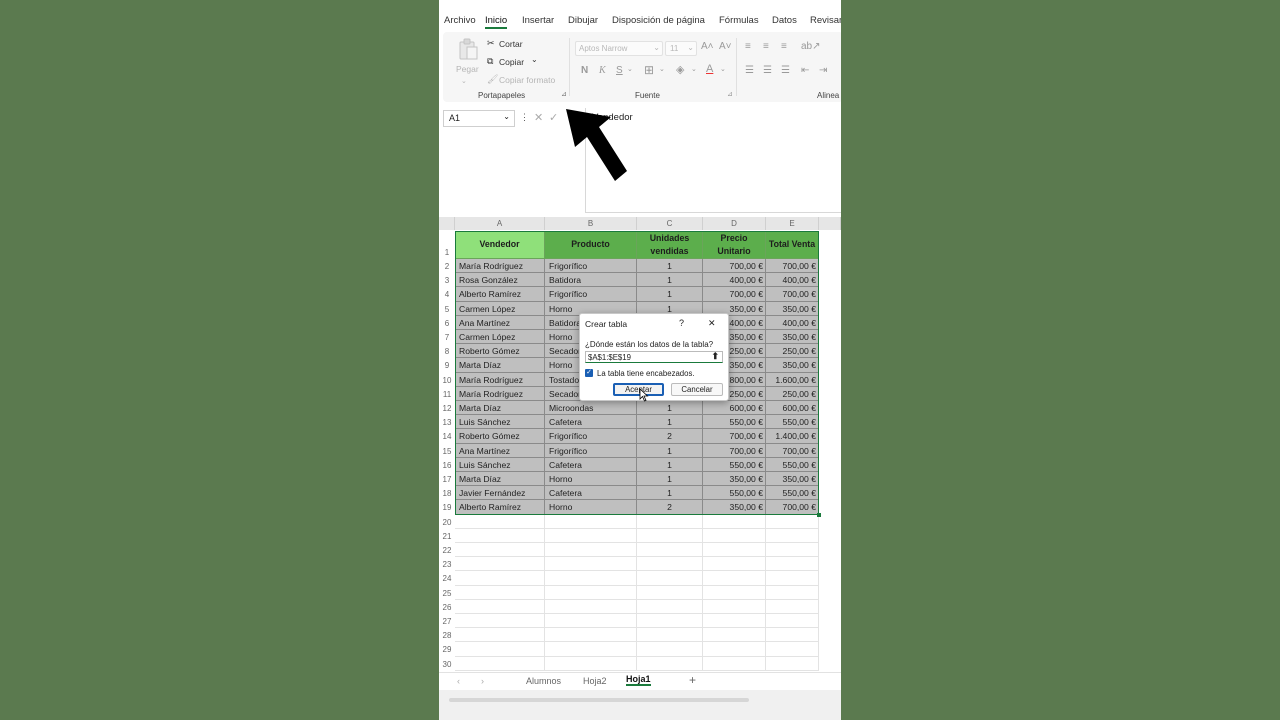 The image size is (1280, 720). What do you see at coordinates (482, 681) in the screenshot?
I see `scroll-right-icon: ›` at bounding box center [482, 681].